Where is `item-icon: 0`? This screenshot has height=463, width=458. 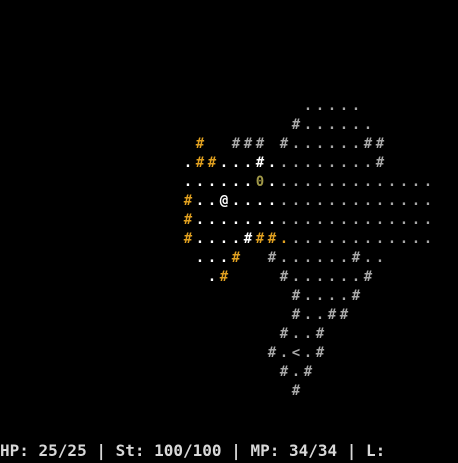
item-icon: 0 is located at coordinates (260, 182).